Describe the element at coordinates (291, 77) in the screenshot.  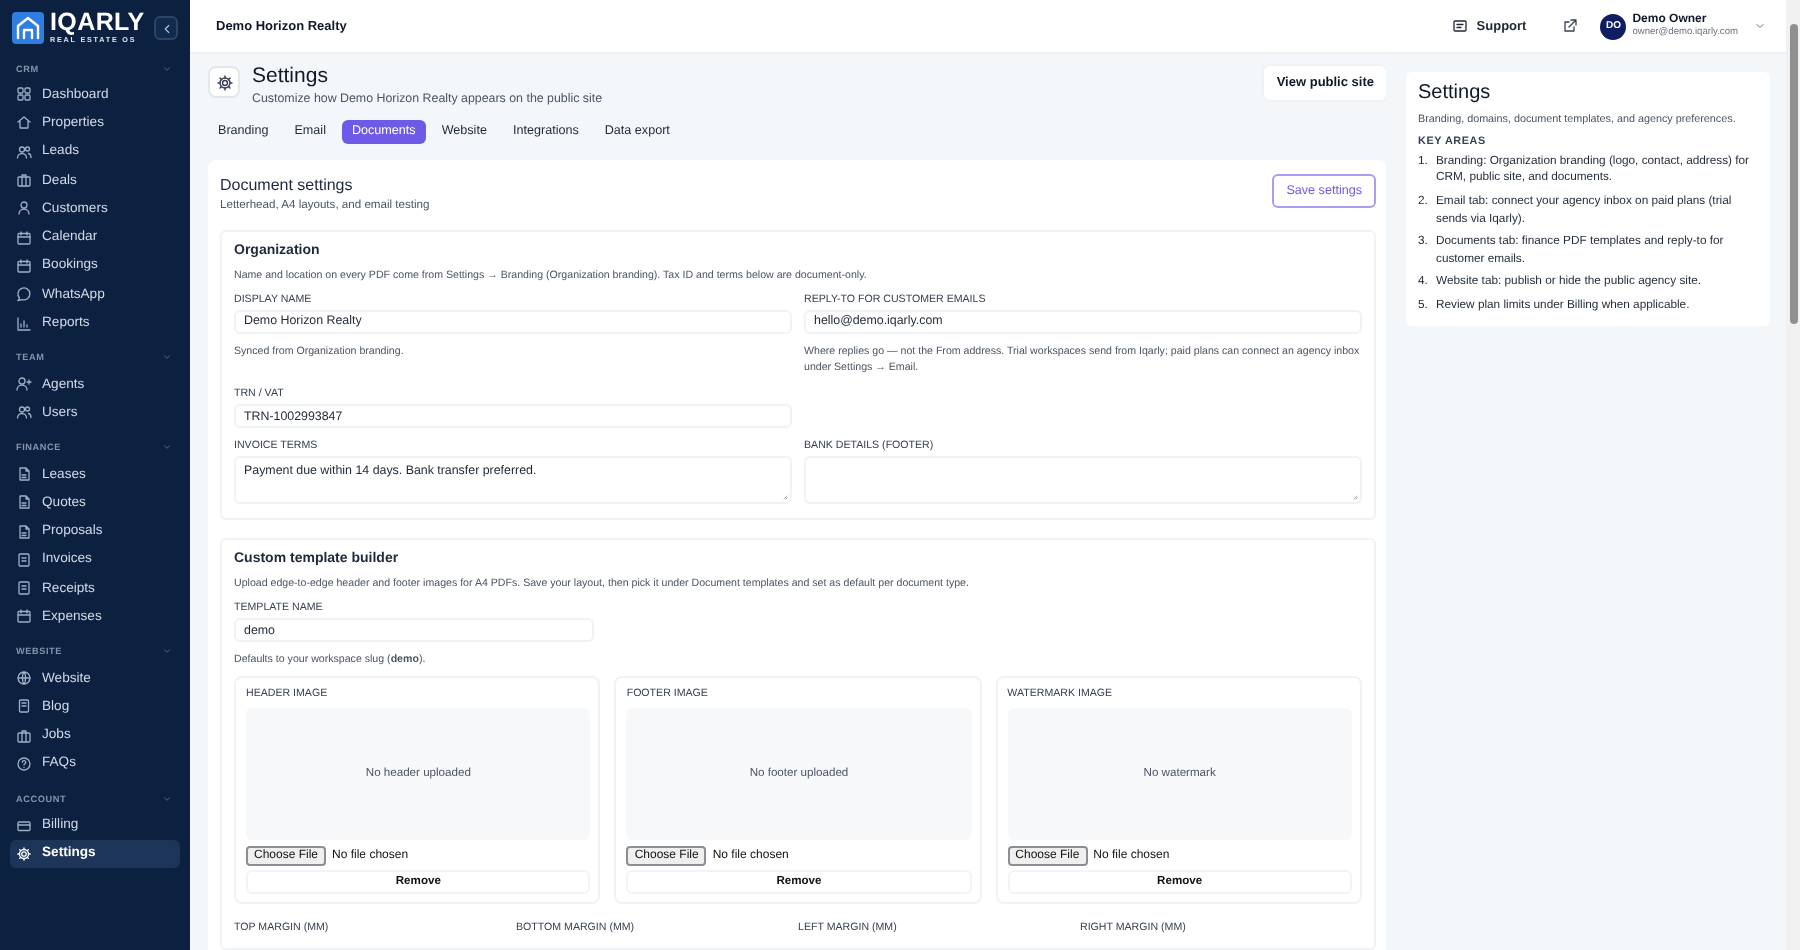
I see `page-title: Settings` at that location.